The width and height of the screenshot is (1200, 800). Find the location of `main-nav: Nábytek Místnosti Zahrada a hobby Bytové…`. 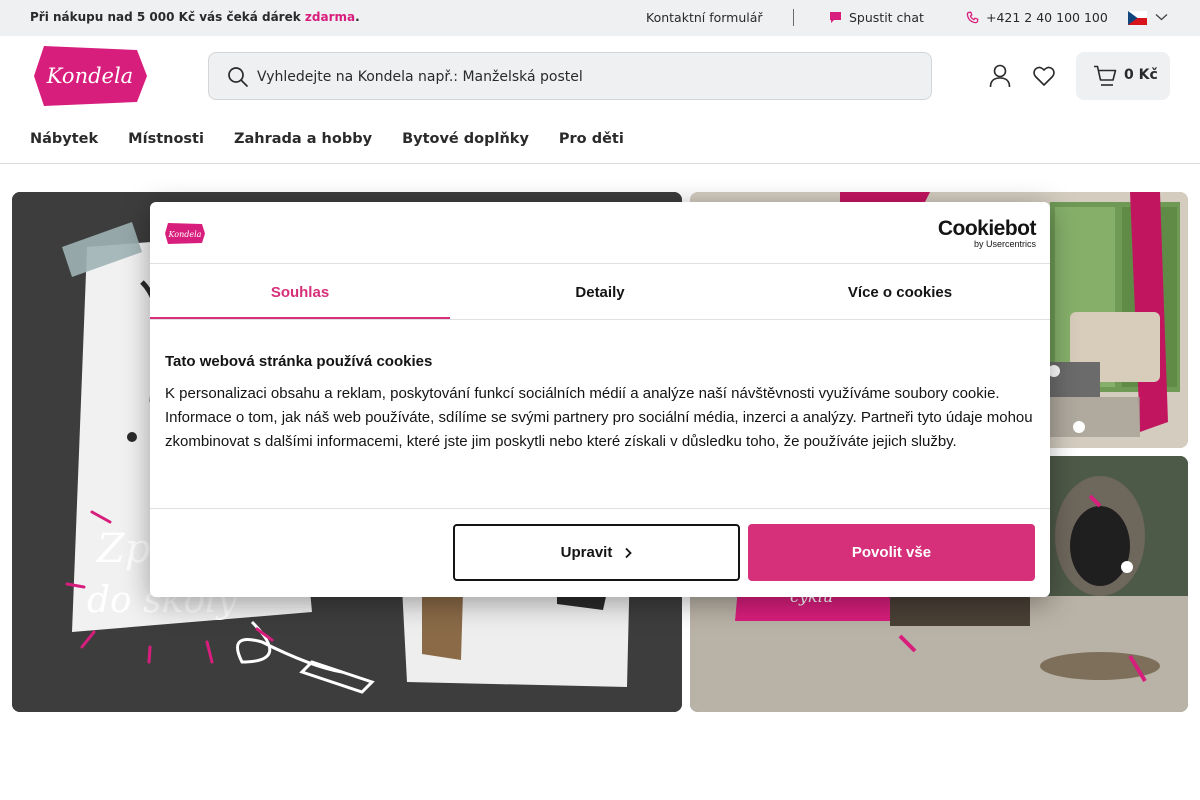

main-nav: Nábytek Místnosti Zahrada a hobby Bytové… is located at coordinates (327, 139).